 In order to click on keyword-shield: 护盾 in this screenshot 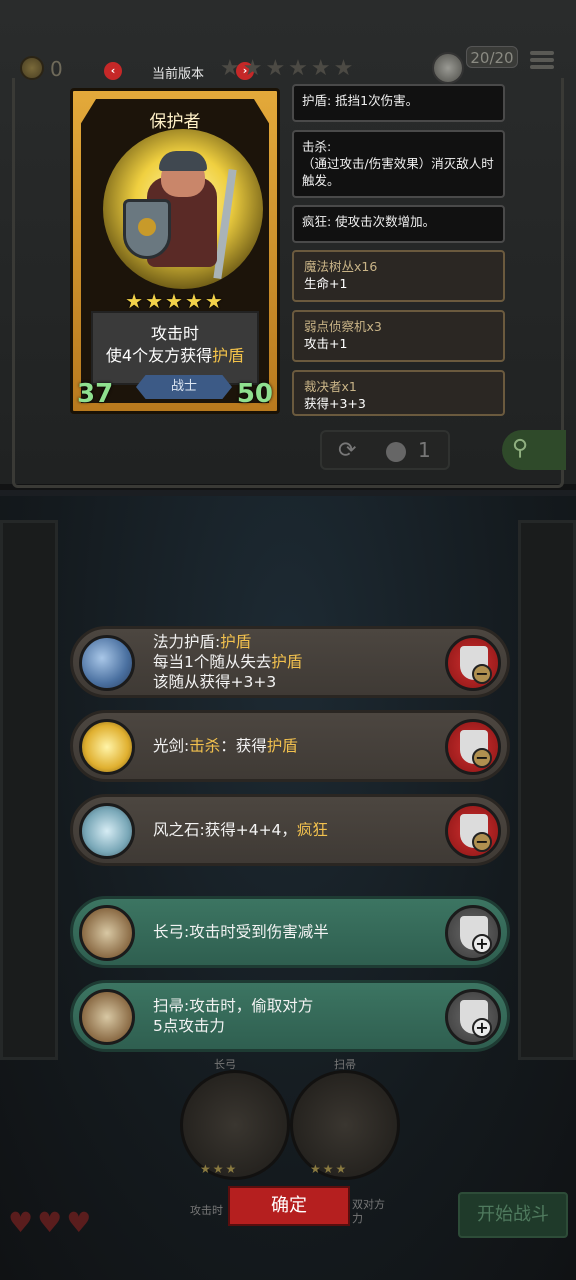, I will do `click(228, 355)`.